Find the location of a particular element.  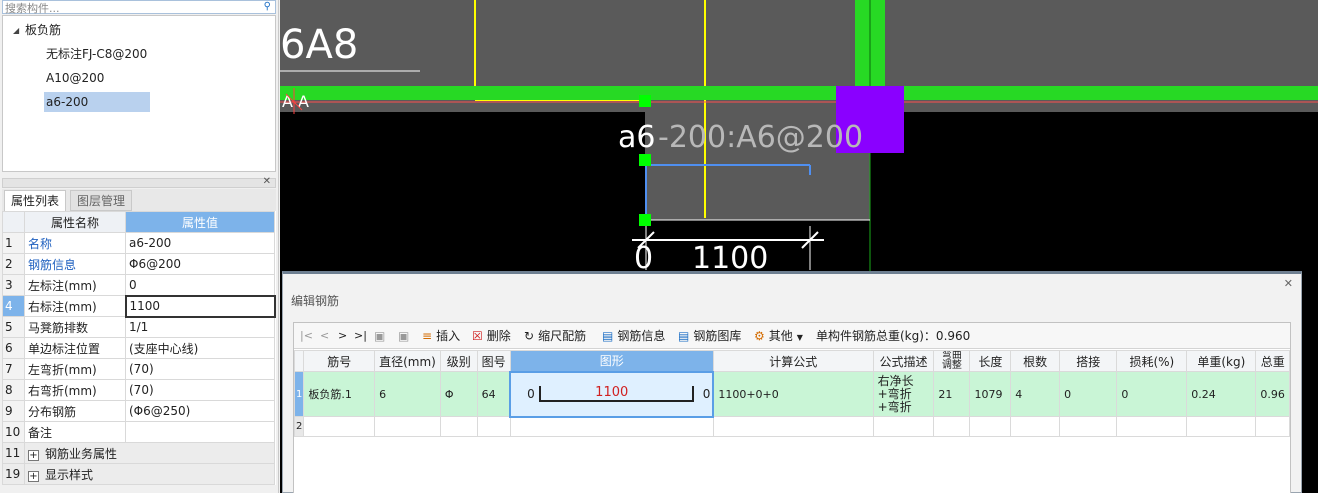

cell-length: 1079 is located at coordinates (990, 394).